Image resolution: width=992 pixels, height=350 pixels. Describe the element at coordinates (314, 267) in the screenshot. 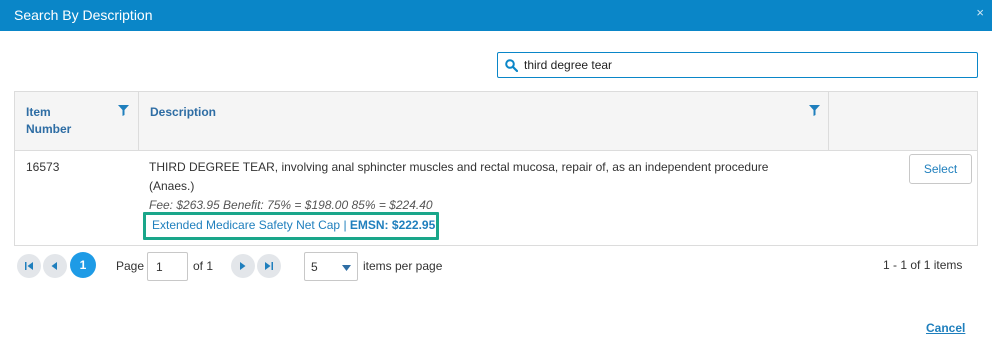

I see `page-size-value: 5` at that location.